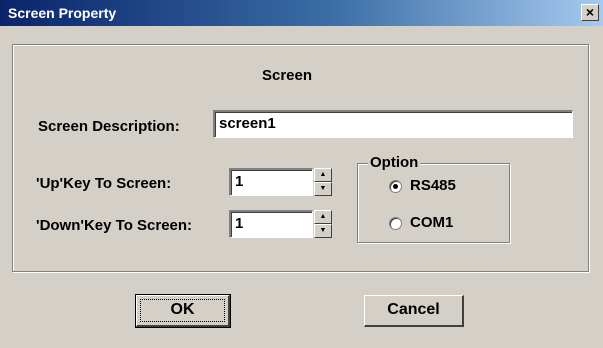  What do you see at coordinates (433, 185) in the screenshot?
I see `rs485-label: RS485` at bounding box center [433, 185].